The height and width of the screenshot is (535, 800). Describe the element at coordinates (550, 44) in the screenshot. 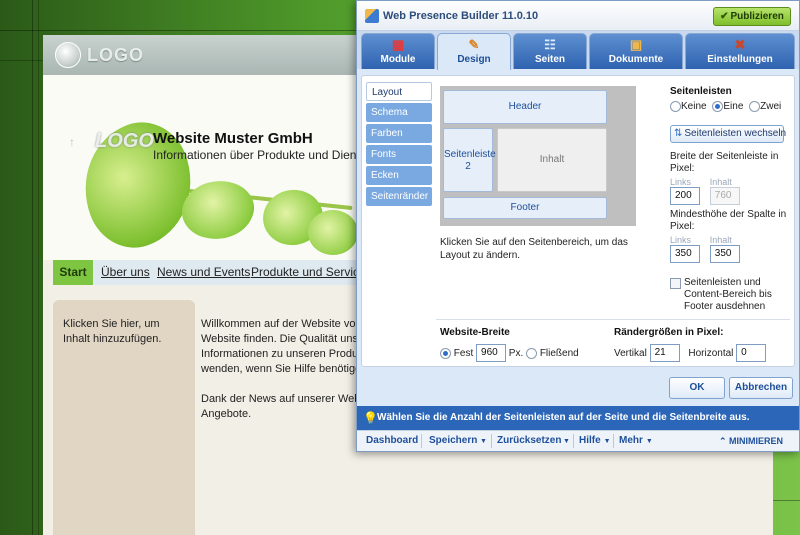

I see `pages-icon: ☷` at that location.